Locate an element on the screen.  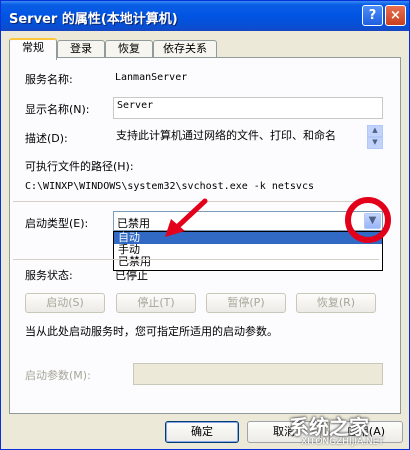
start-params-hint: 当从此处启动服务时，您可指定所适用的启动参数。 is located at coordinates (151, 331).